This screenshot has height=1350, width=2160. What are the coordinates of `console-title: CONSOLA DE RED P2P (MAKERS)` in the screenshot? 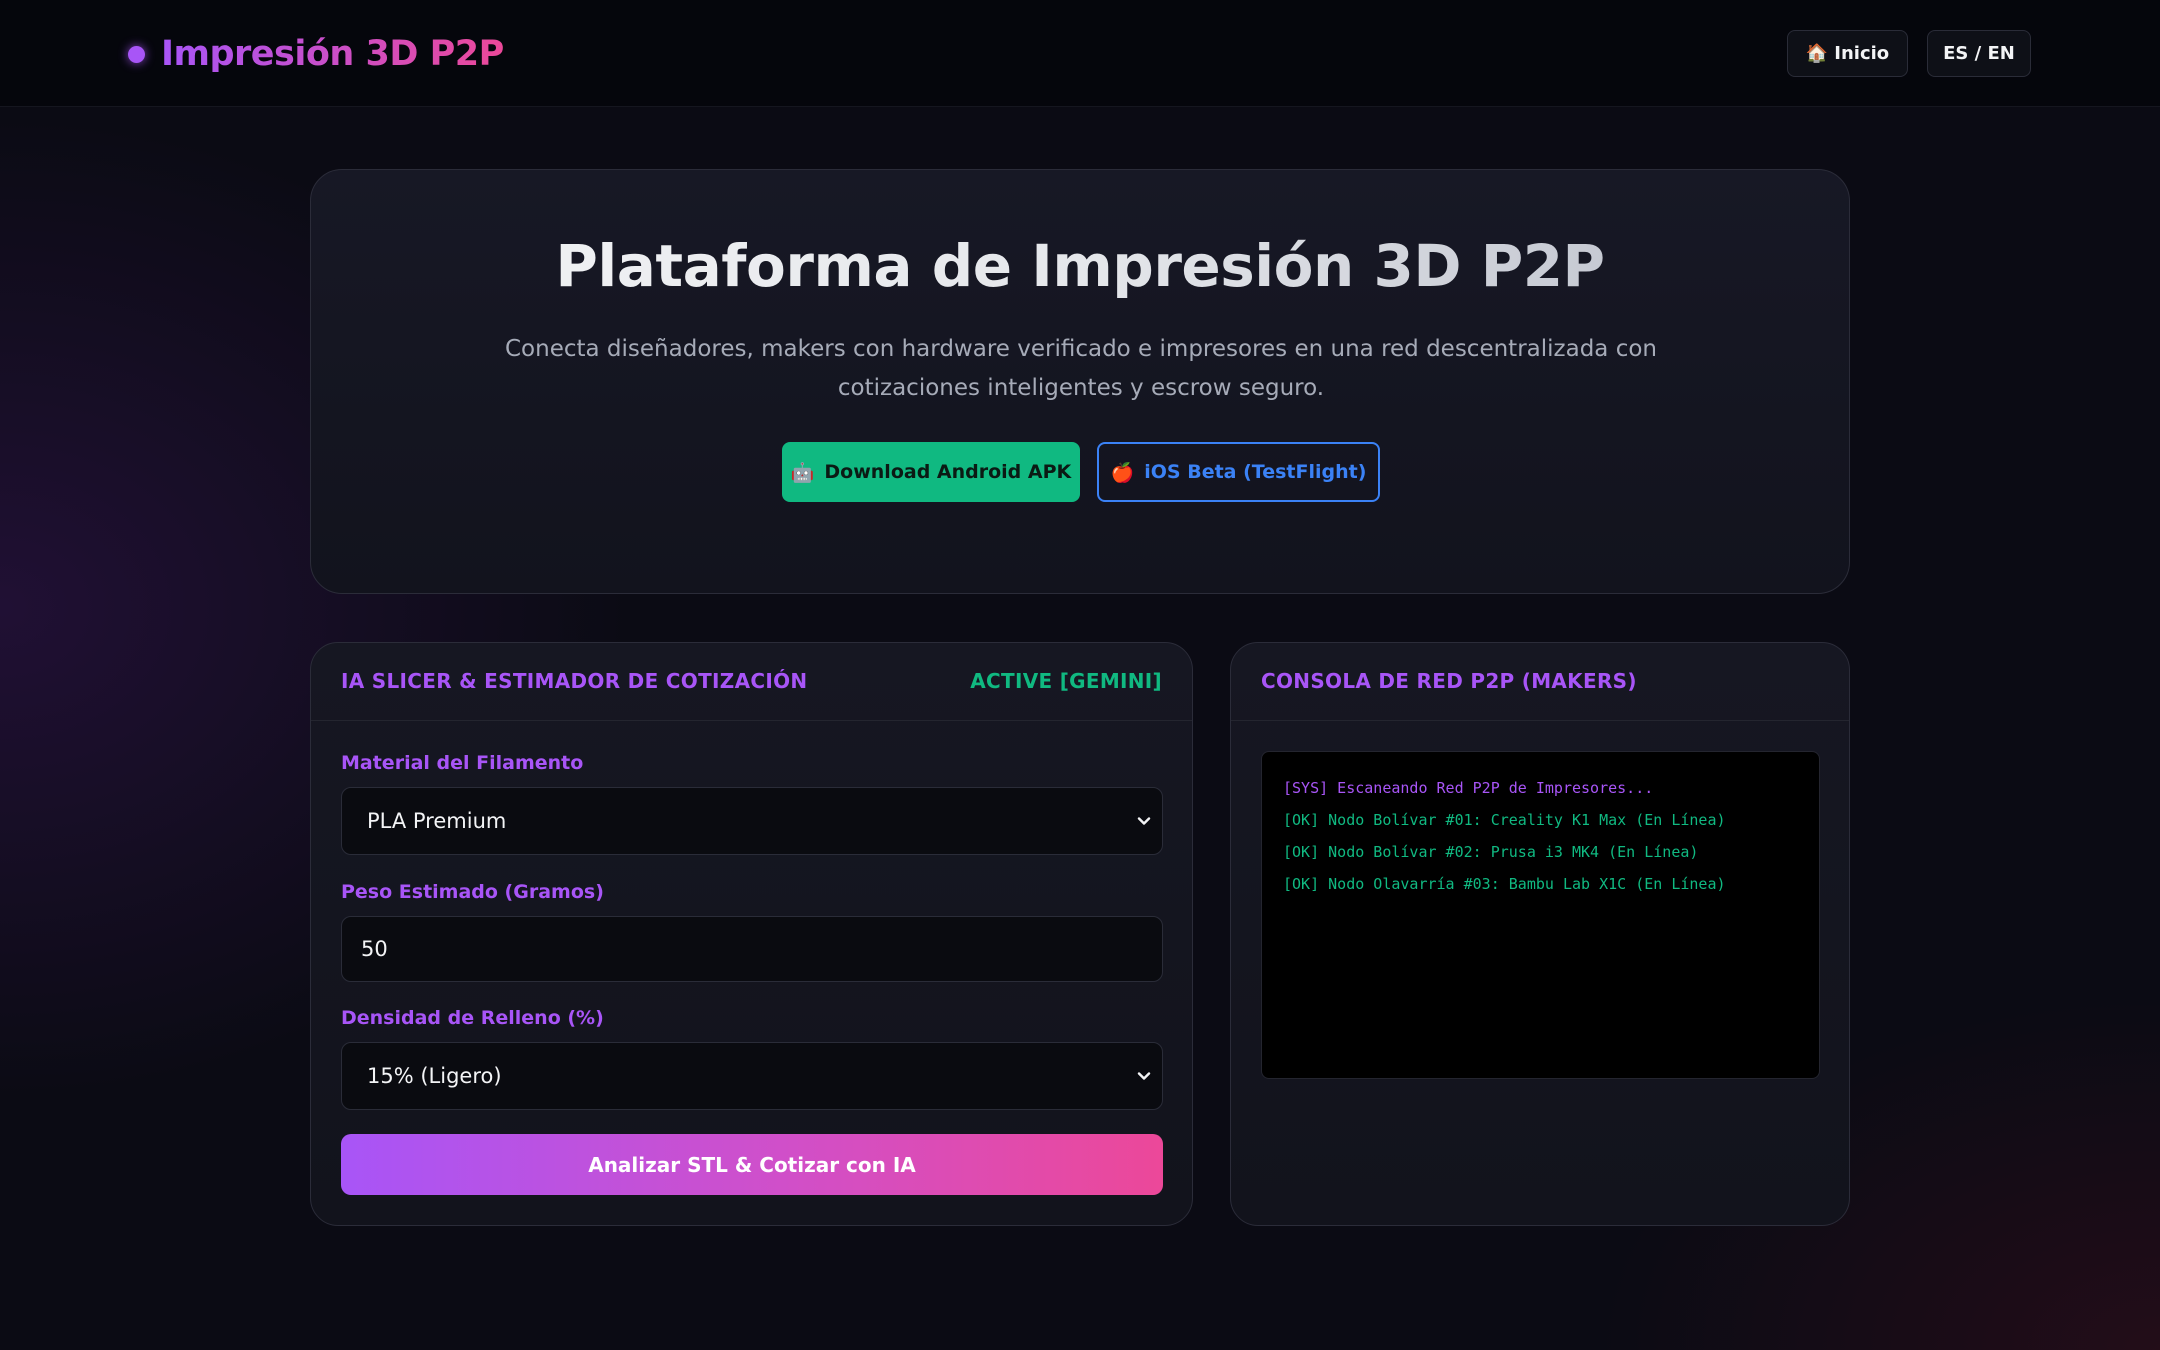 It's located at (1449, 681).